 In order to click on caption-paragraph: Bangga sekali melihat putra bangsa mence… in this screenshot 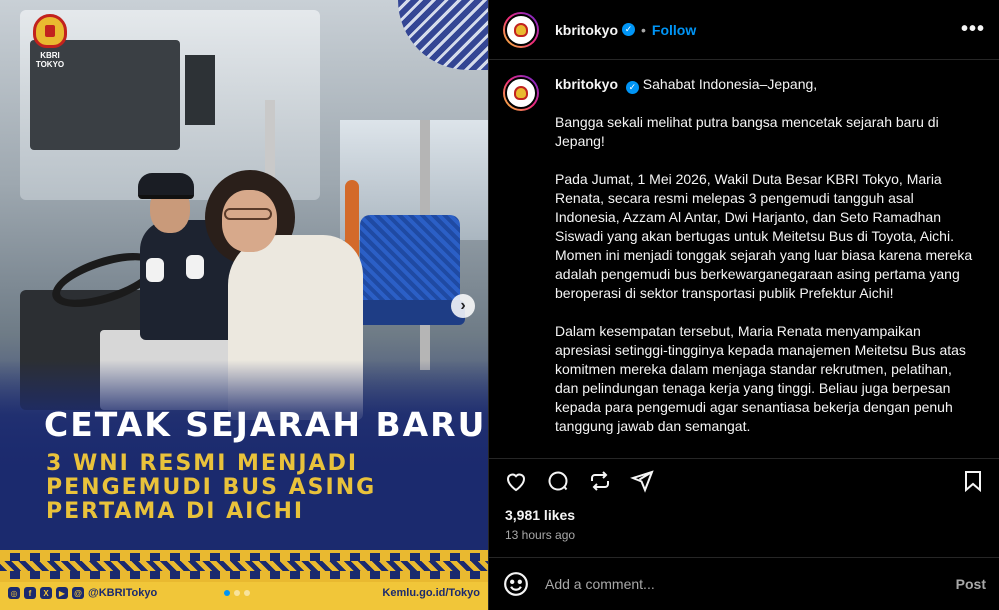, I will do `click(747, 131)`.